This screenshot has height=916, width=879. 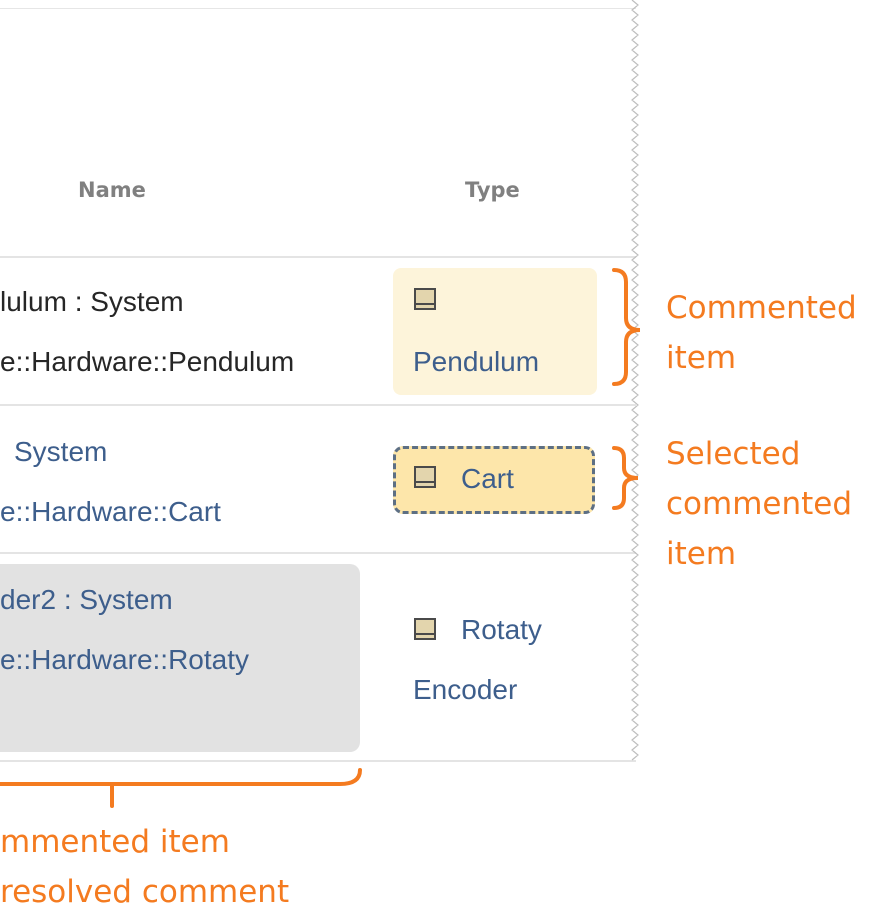 I want to click on row-name-line2: e::Hardware::Cart, so click(x=110, y=512).